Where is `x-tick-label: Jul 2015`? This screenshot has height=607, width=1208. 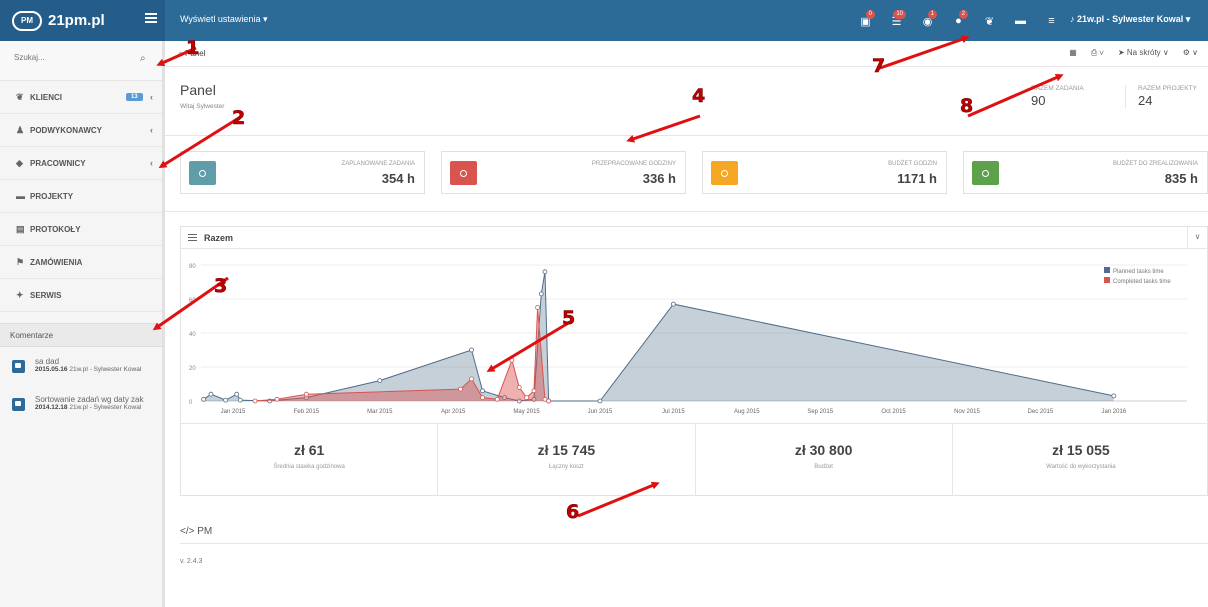 x-tick-label: Jul 2015 is located at coordinates (673, 412).